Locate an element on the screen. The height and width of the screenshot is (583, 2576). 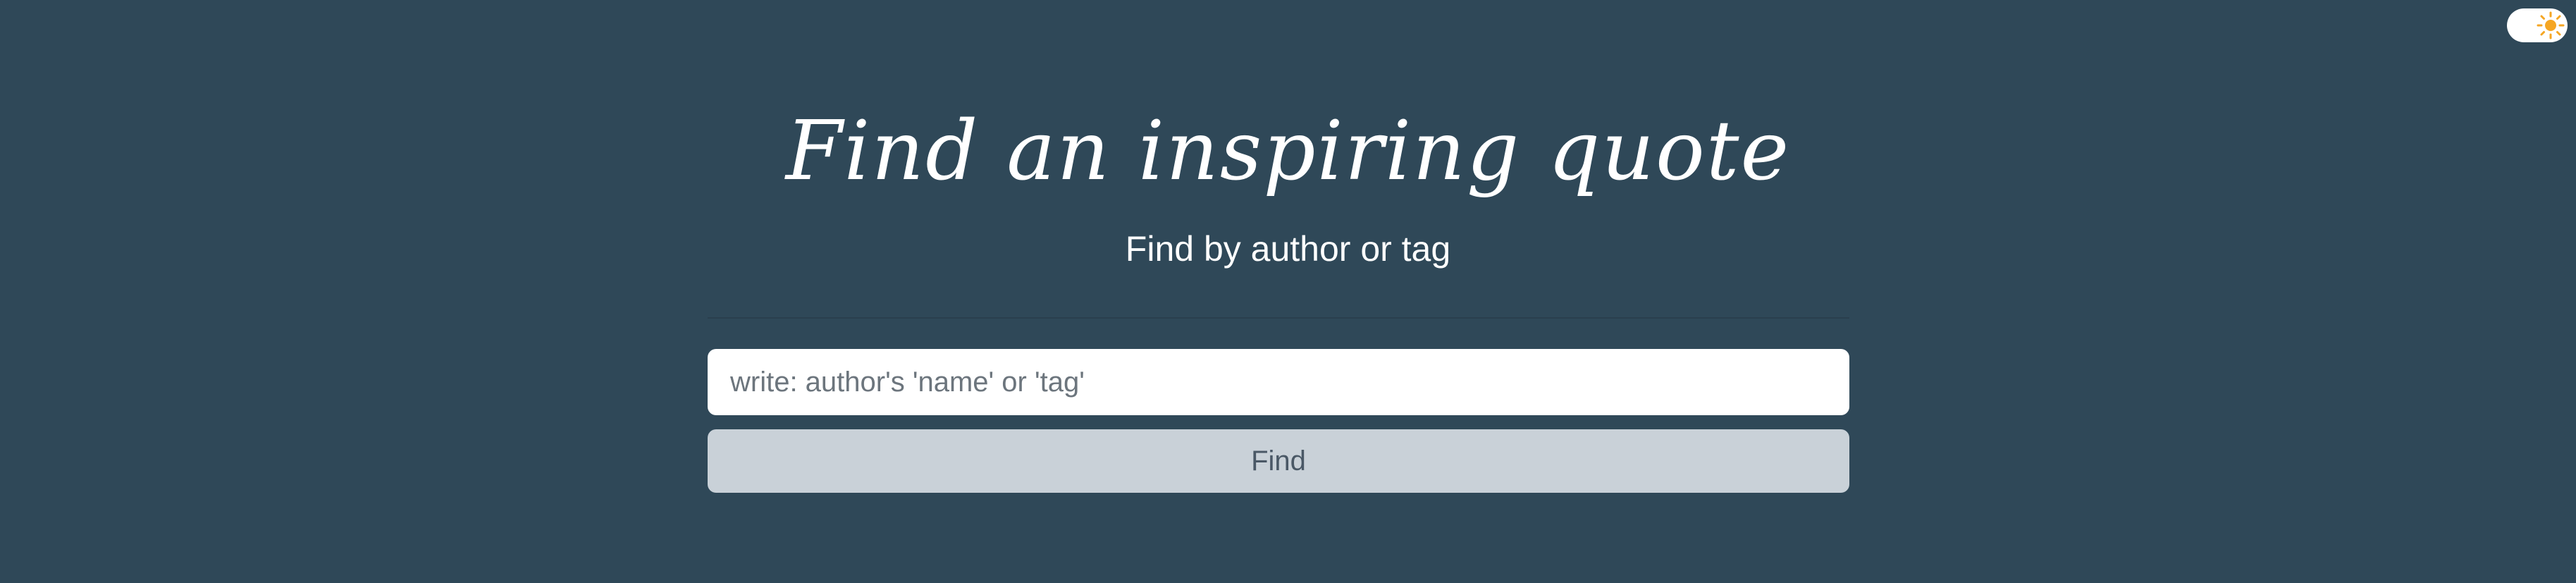
divider is located at coordinates (1278, 318).